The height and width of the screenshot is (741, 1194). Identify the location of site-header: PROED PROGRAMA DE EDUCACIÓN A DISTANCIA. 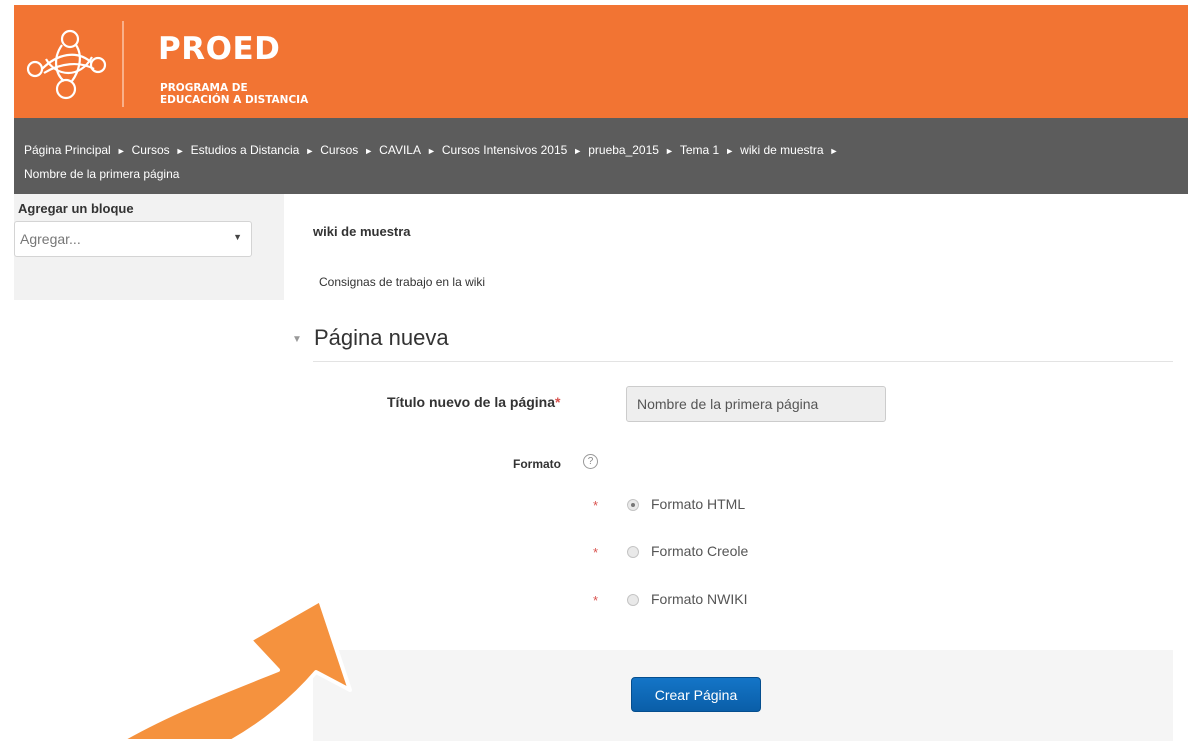
(601, 61).